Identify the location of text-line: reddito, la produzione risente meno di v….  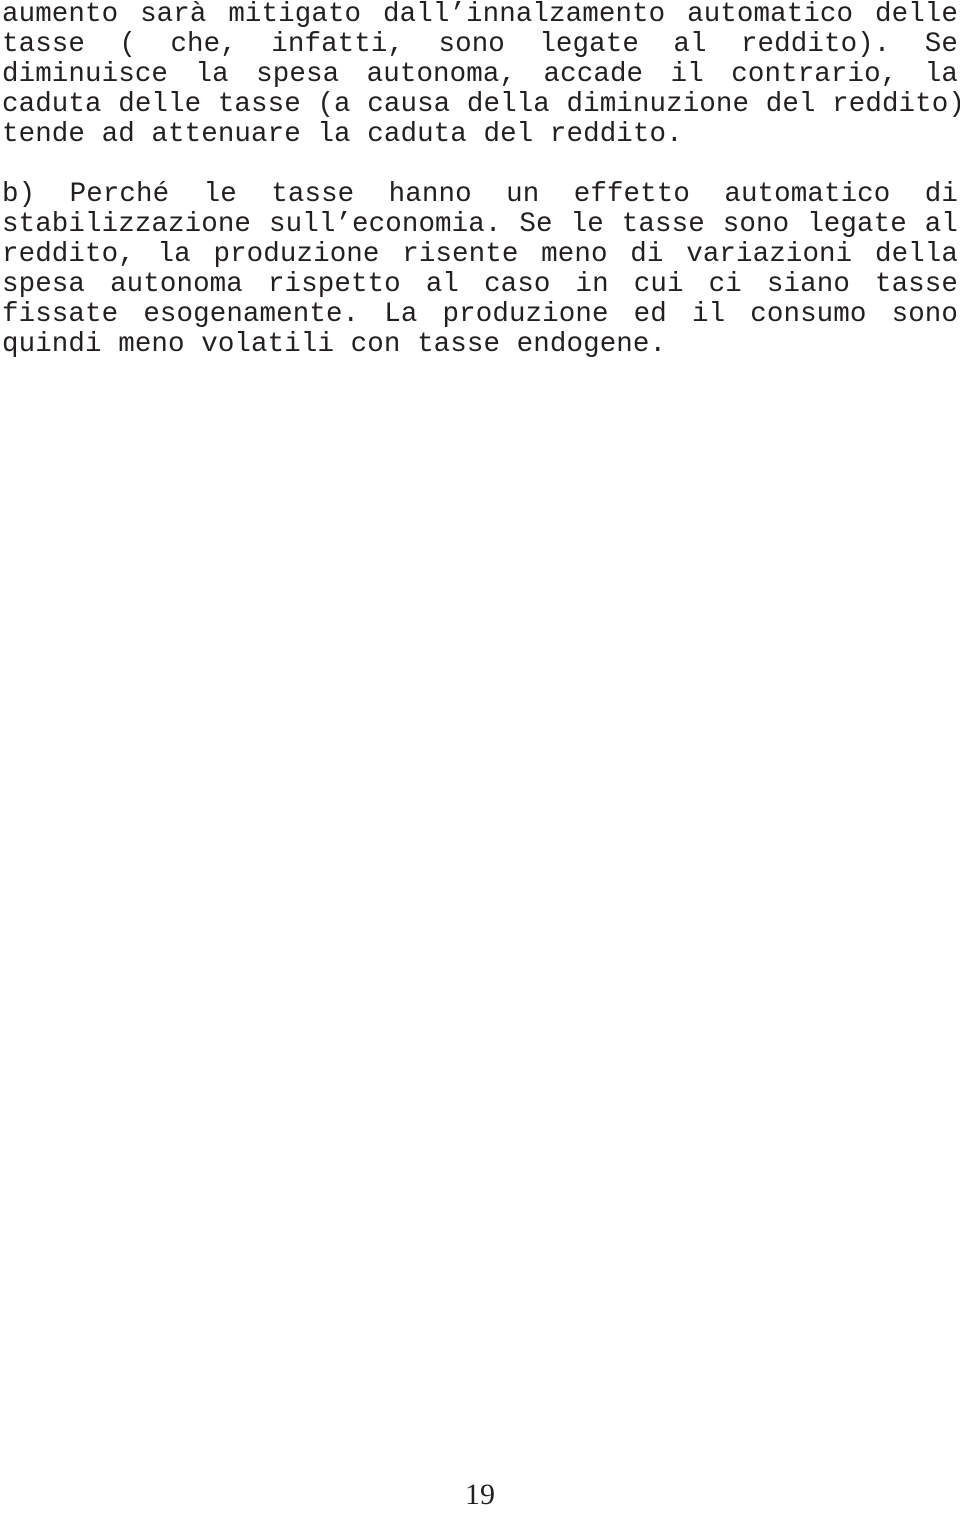
(480, 254).